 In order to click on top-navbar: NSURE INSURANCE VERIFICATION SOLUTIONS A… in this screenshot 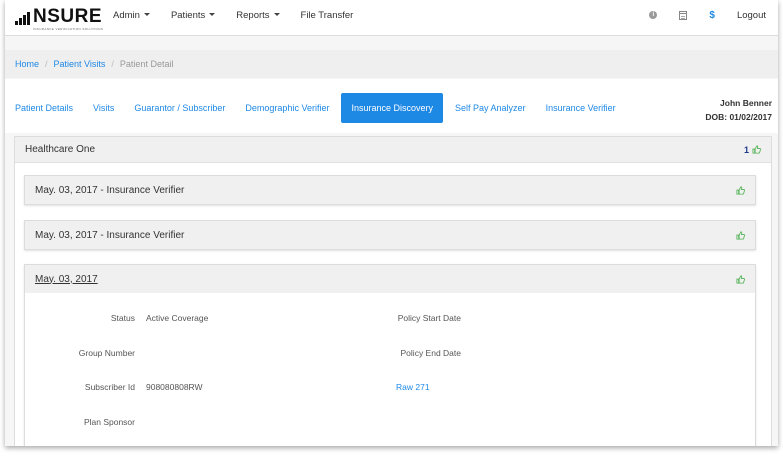, I will do `click(391, 18)`.